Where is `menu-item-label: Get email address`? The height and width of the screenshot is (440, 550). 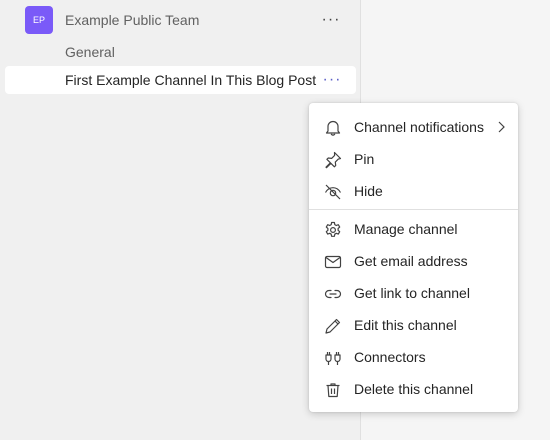 menu-item-label: Get email address is located at coordinates (411, 261).